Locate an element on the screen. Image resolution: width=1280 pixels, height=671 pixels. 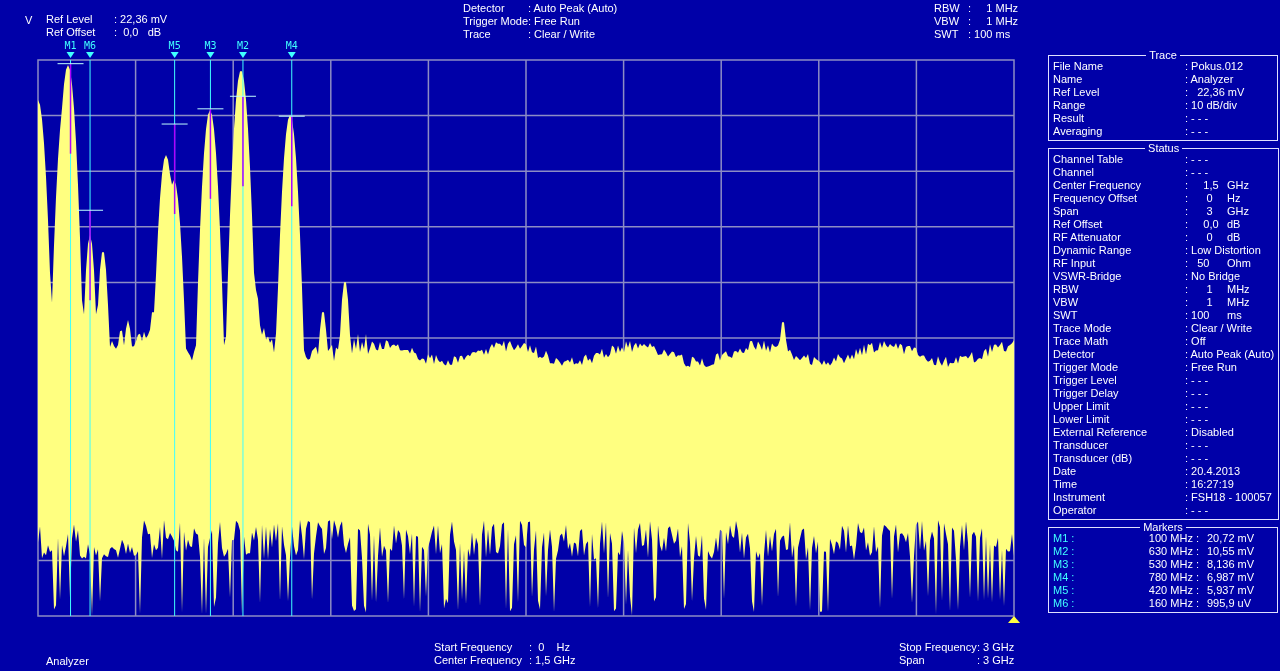
row-label: External Reference is located at coordinates (1101, 432).